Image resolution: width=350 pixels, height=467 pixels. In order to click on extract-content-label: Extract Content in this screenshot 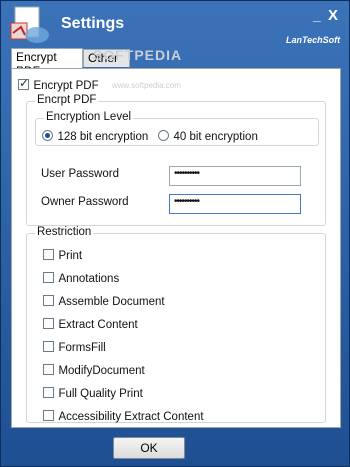, I will do `click(98, 325)`.